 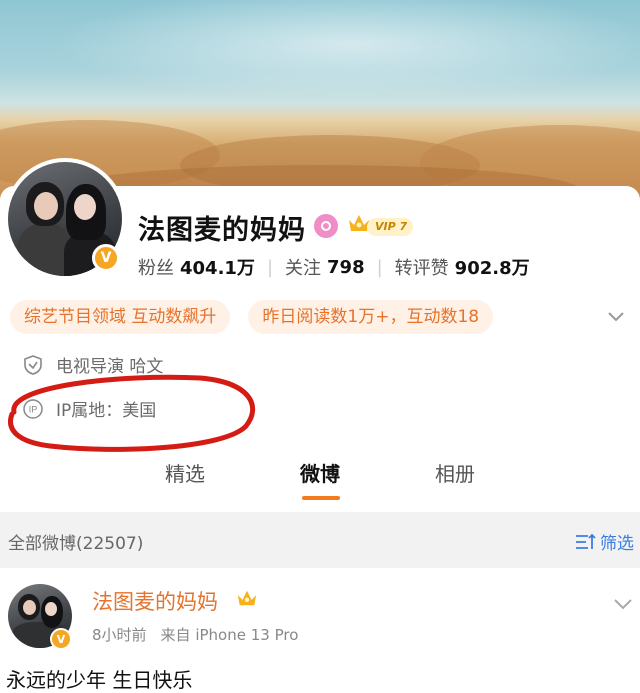 I want to click on post-count: 全部微博(22507), so click(x=76, y=544).